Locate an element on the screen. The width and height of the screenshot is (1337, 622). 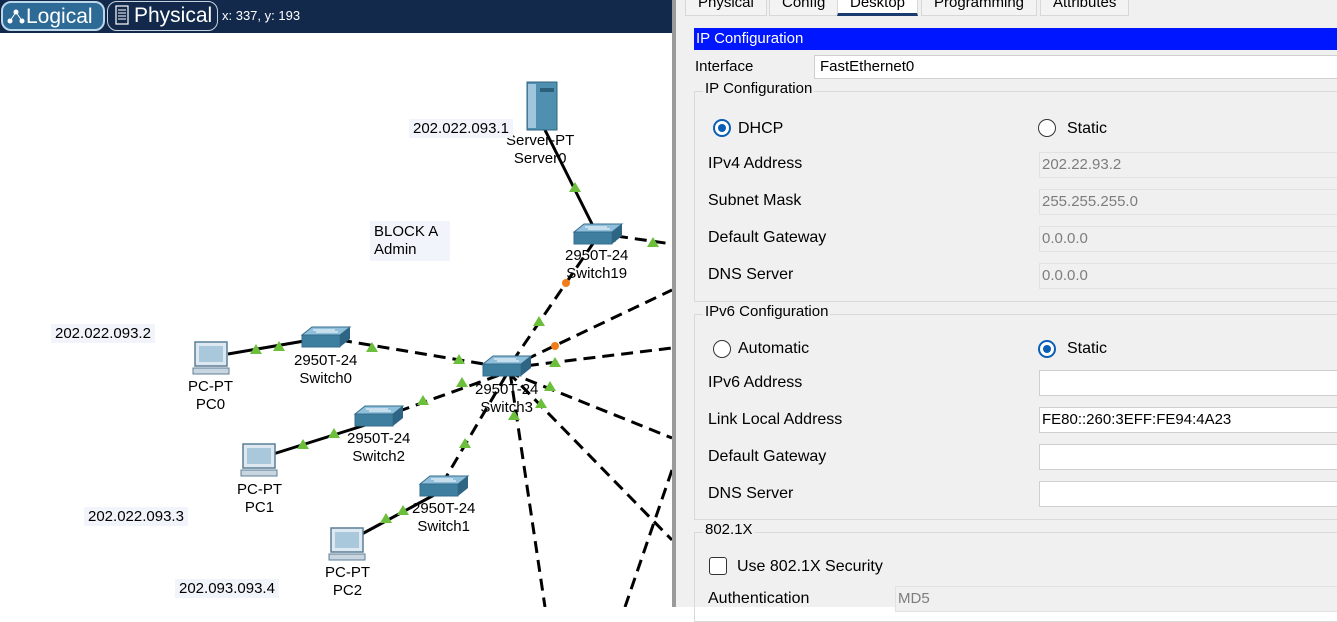
ipv4-address-field: 202.22.93.2 is located at coordinates (1188, 165).